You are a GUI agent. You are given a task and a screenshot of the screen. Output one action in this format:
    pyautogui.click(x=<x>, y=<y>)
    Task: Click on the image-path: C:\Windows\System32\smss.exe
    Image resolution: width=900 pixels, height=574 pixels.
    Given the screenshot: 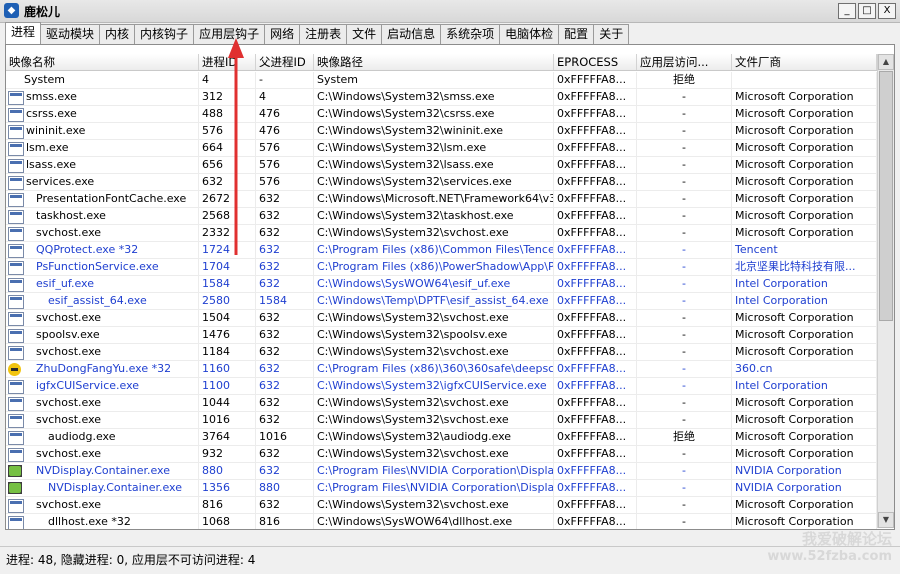 What is the action you would take?
    pyautogui.click(x=434, y=97)
    